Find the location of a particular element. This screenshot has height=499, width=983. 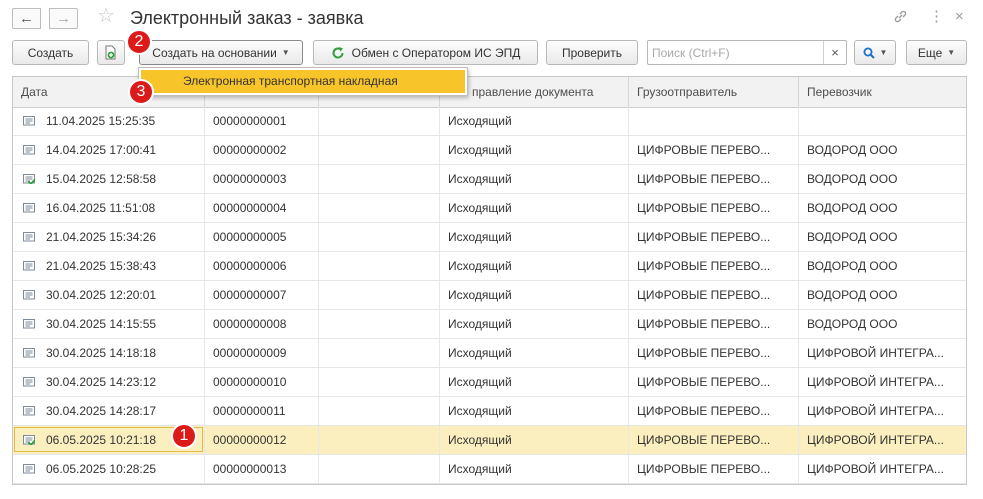

cell-number: 00000000001 is located at coordinates (250, 121).